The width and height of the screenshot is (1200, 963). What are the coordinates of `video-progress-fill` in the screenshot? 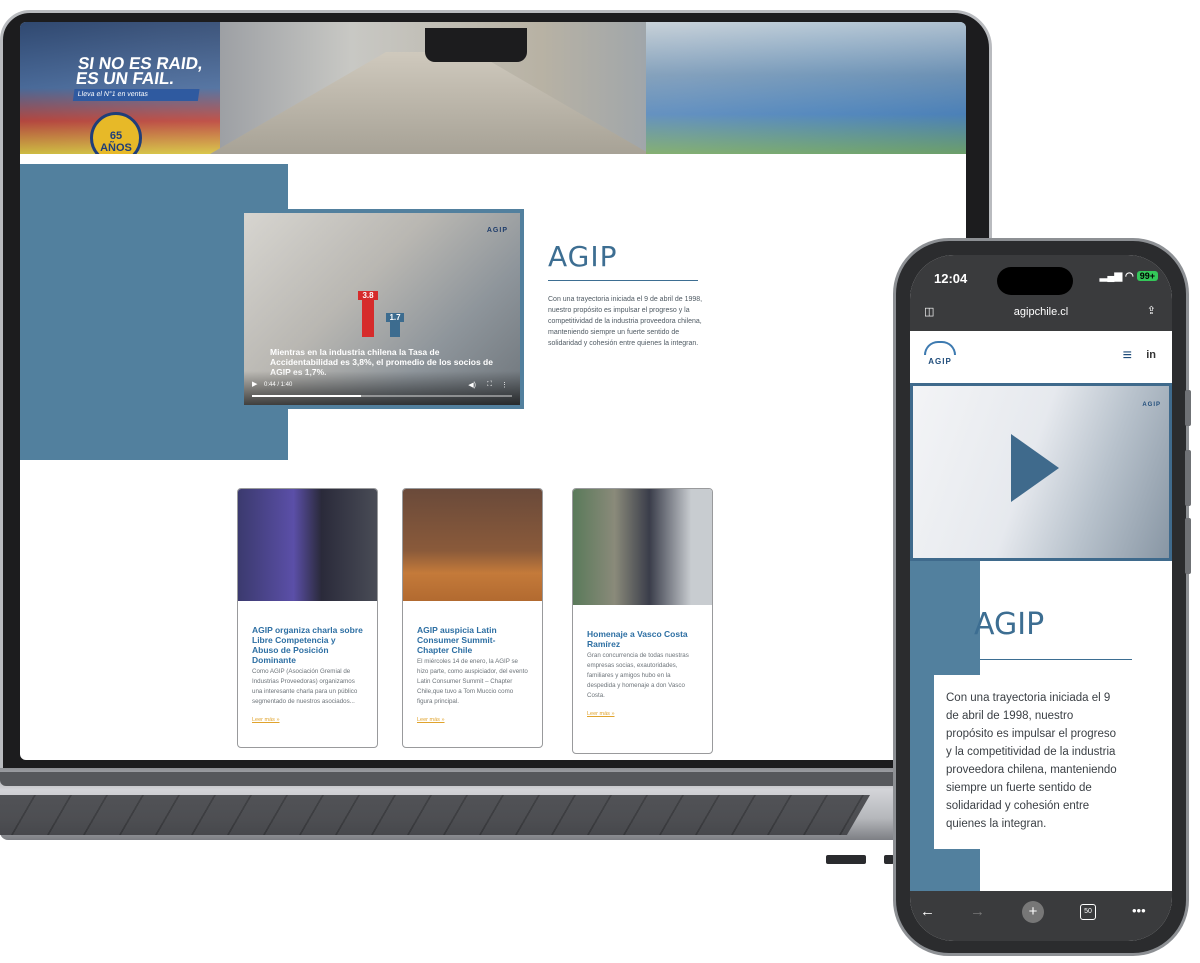 It's located at (307, 396).